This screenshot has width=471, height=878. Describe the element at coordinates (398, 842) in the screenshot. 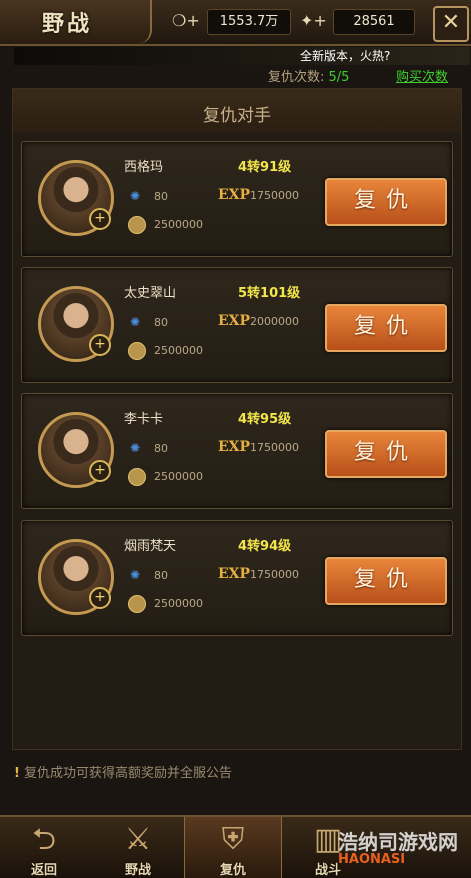

I see `watermark-text: 浩纳司游戏网` at that location.